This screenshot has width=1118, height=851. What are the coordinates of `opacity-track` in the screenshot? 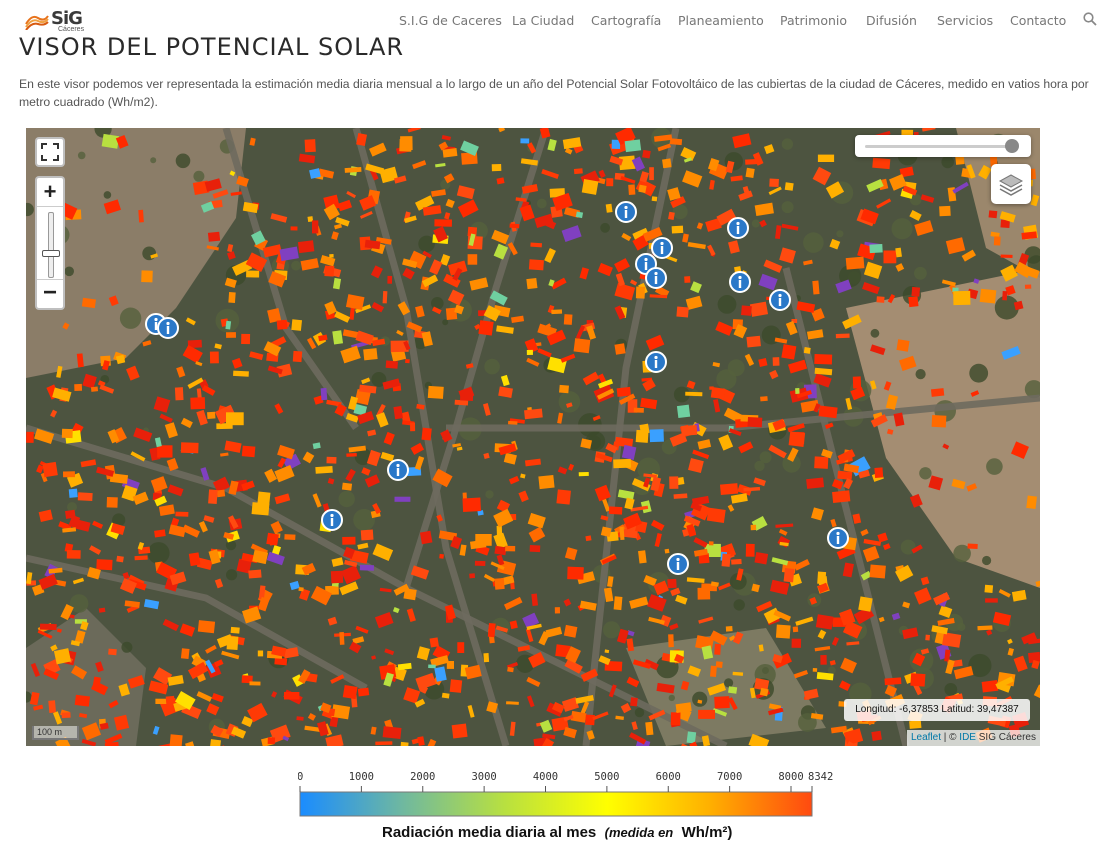 It's located at (940, 146).